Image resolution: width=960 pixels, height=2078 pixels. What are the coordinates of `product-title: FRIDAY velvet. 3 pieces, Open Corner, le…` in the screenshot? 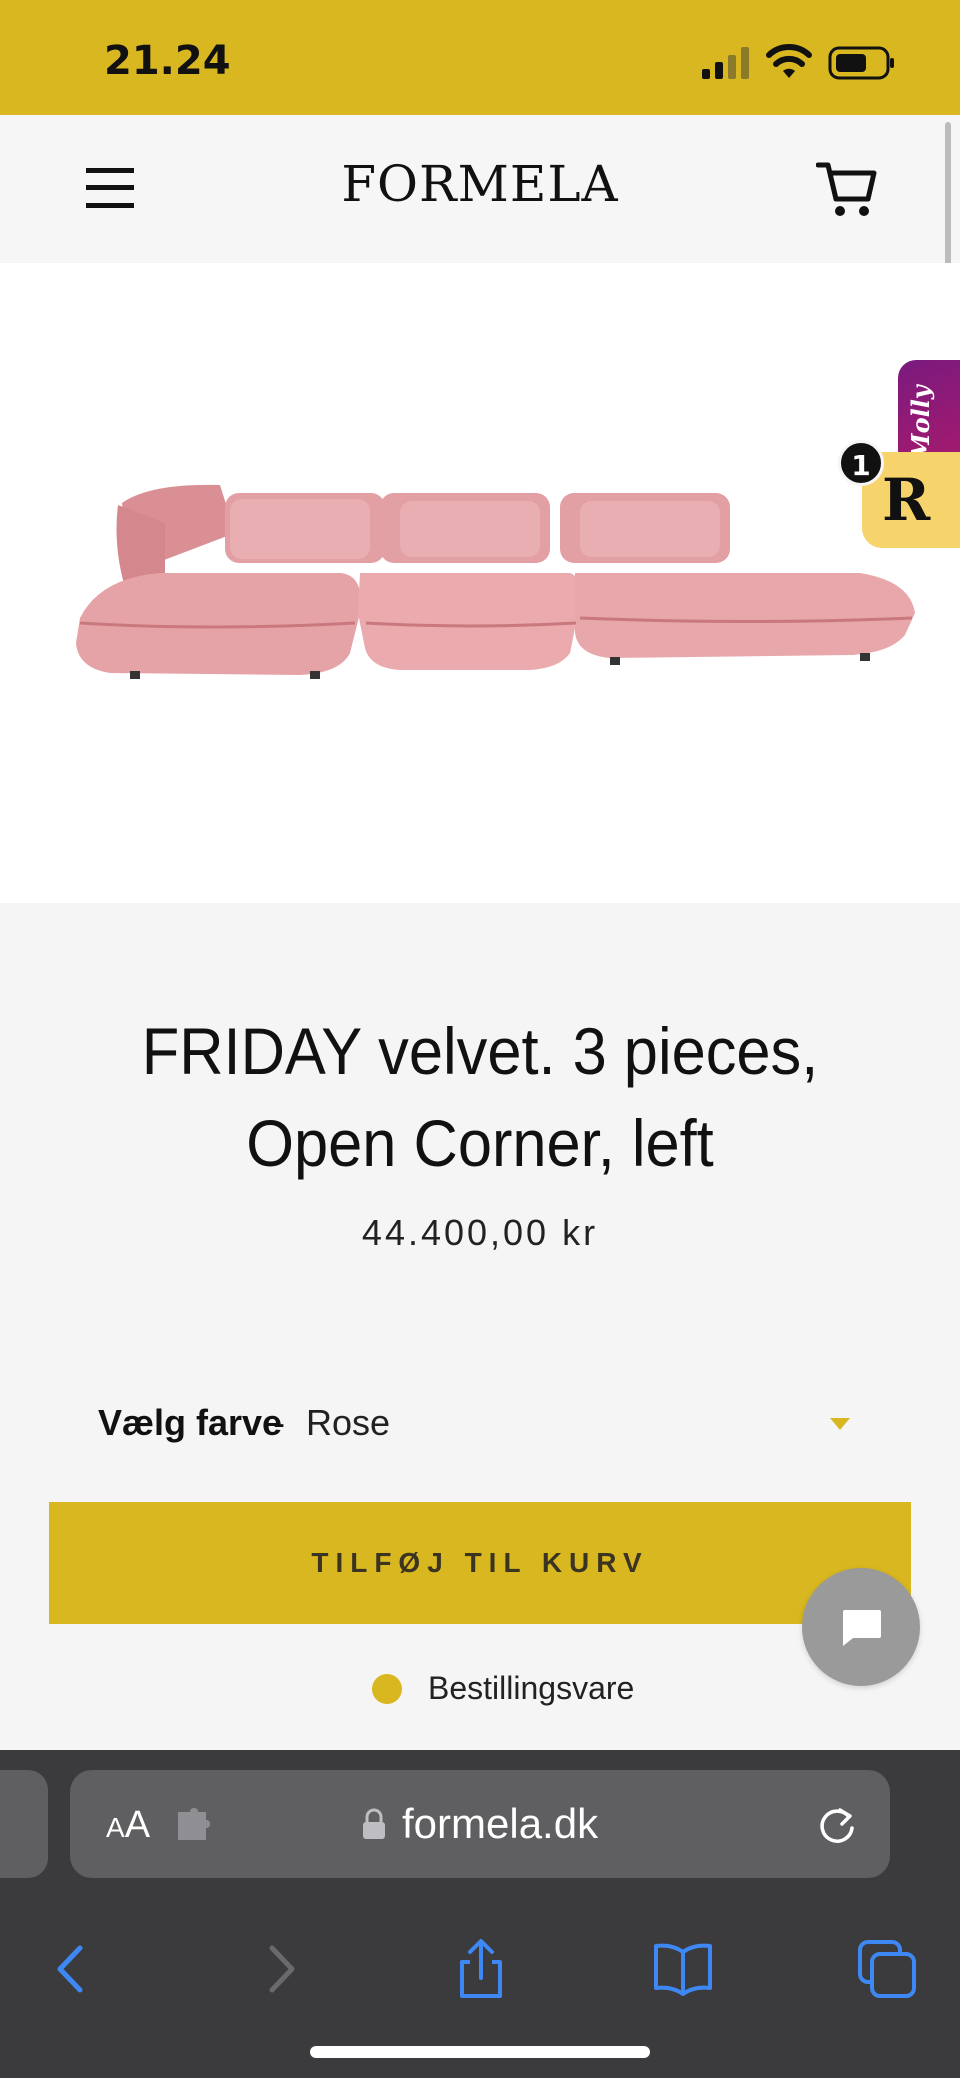 It's located at (480, 1097).